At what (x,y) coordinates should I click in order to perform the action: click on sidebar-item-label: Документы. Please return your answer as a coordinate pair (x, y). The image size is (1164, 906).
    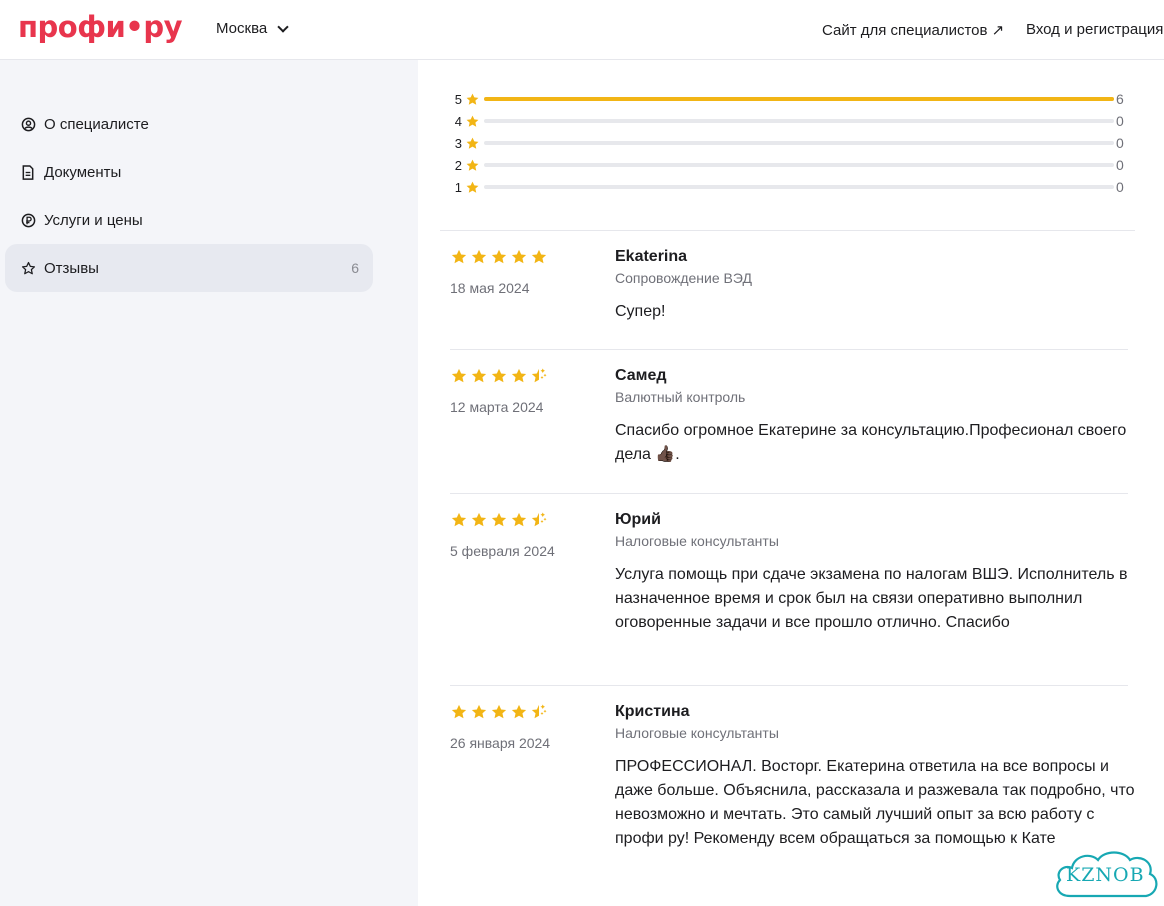
    Looking at the image, I should click on (83, 172).